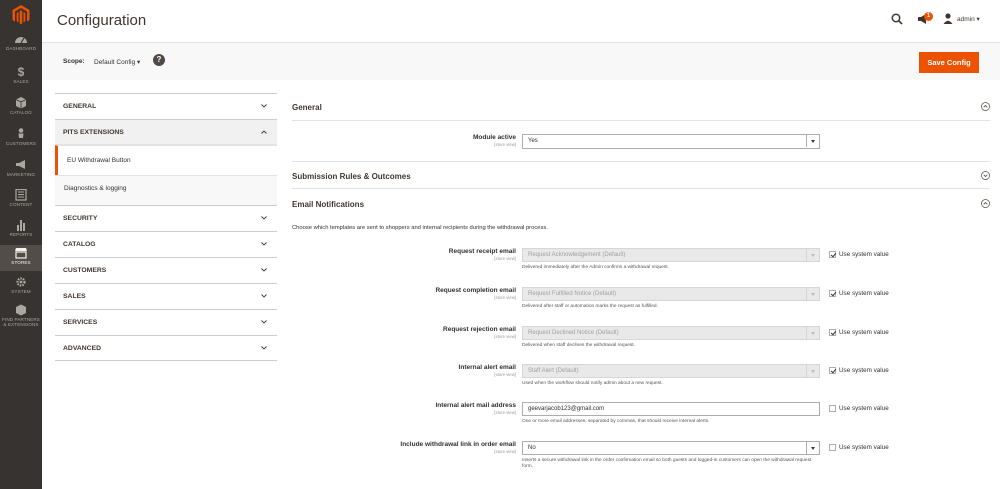  What do you see at coordinates (949, 62) in the screenshot?
I see `save-config-button: Save Config` at bounding box center [949, 62].